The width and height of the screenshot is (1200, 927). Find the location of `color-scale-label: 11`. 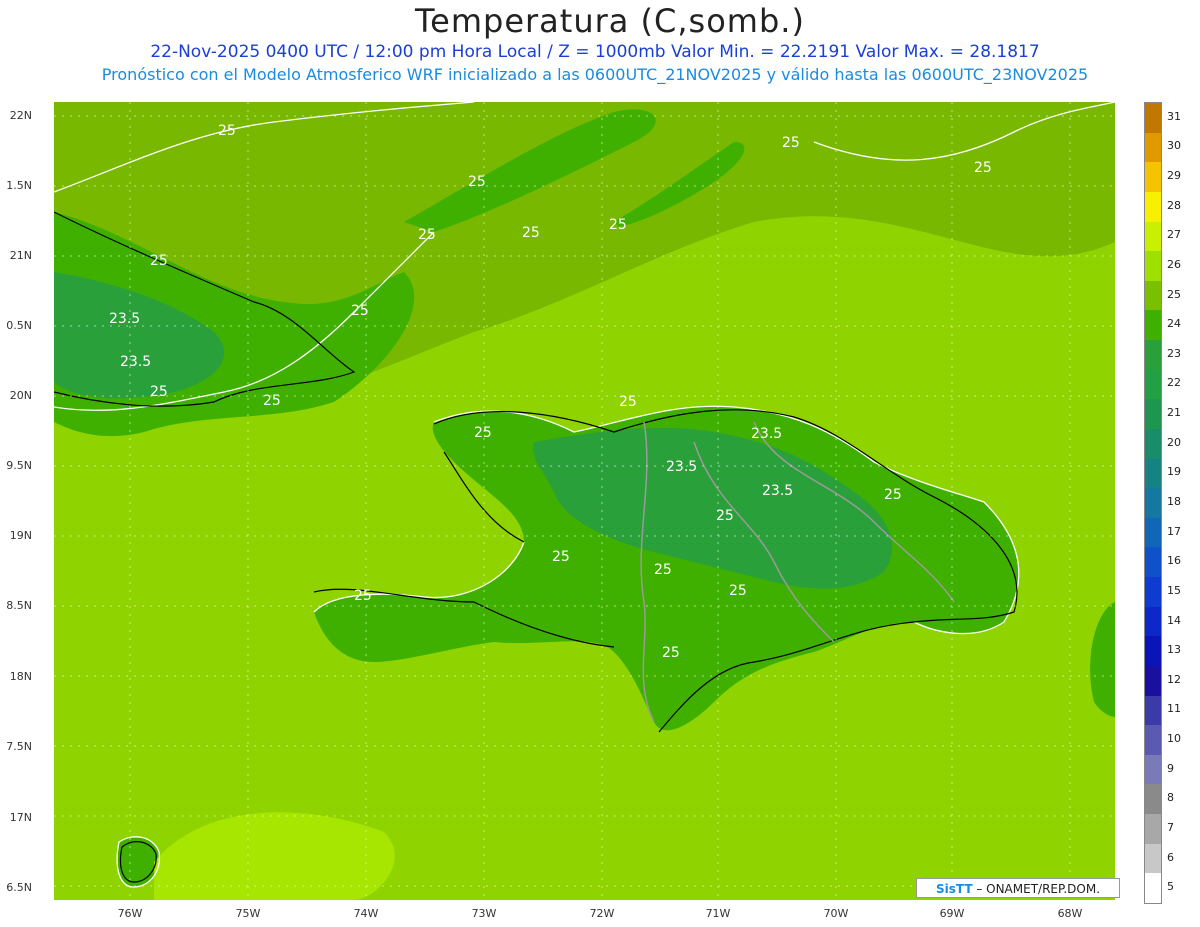

color-scale-label: 11 is located at coordinates (1174, 709).